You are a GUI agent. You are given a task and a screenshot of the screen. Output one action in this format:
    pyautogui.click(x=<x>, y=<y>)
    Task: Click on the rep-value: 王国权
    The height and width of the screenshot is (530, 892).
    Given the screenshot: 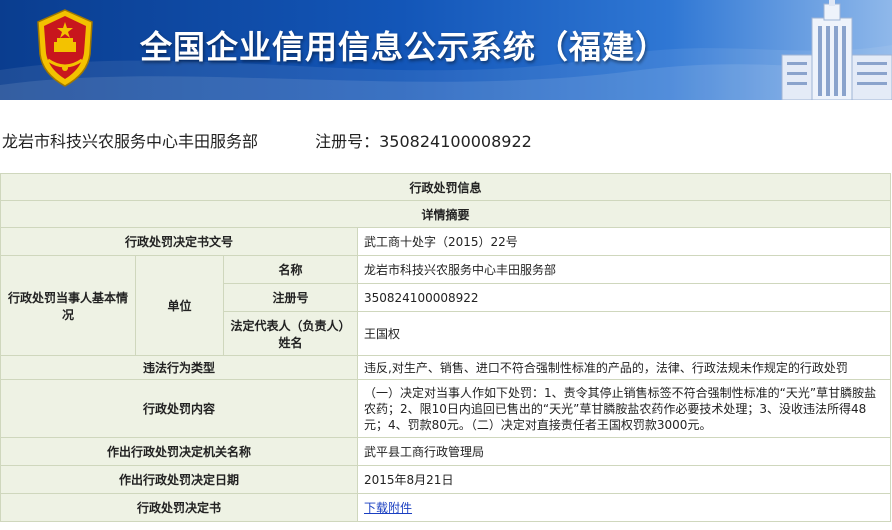 What is the action you would take?
    pyautogui.click(x=624, y=333)
    